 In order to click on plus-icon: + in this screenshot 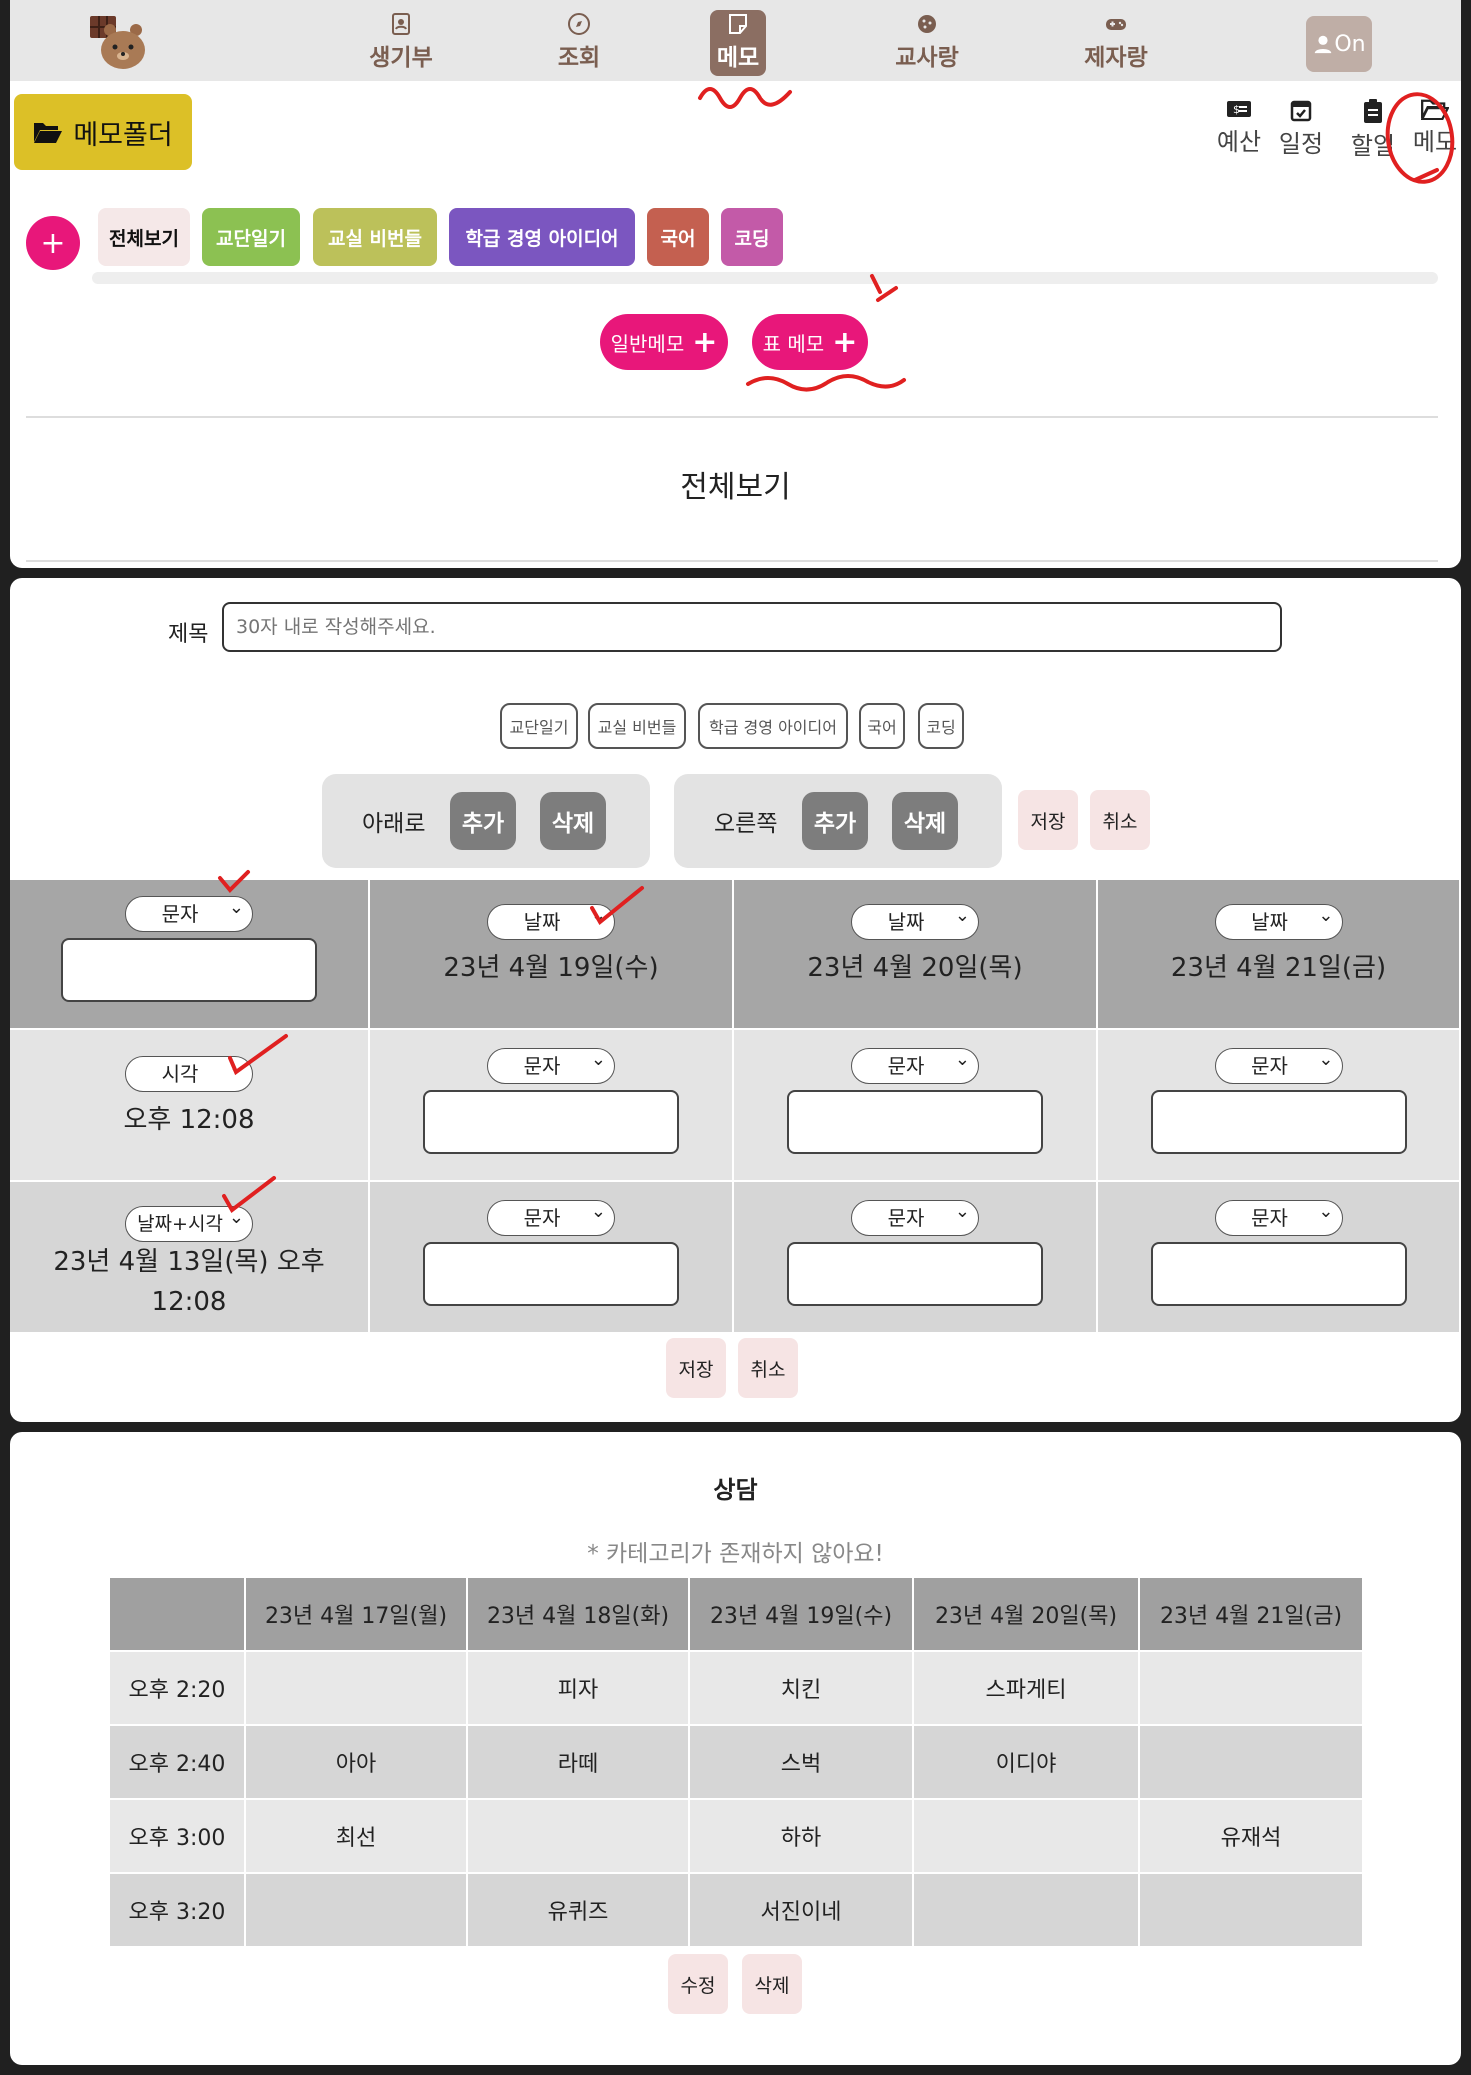, I will do `click(705, 342)`.